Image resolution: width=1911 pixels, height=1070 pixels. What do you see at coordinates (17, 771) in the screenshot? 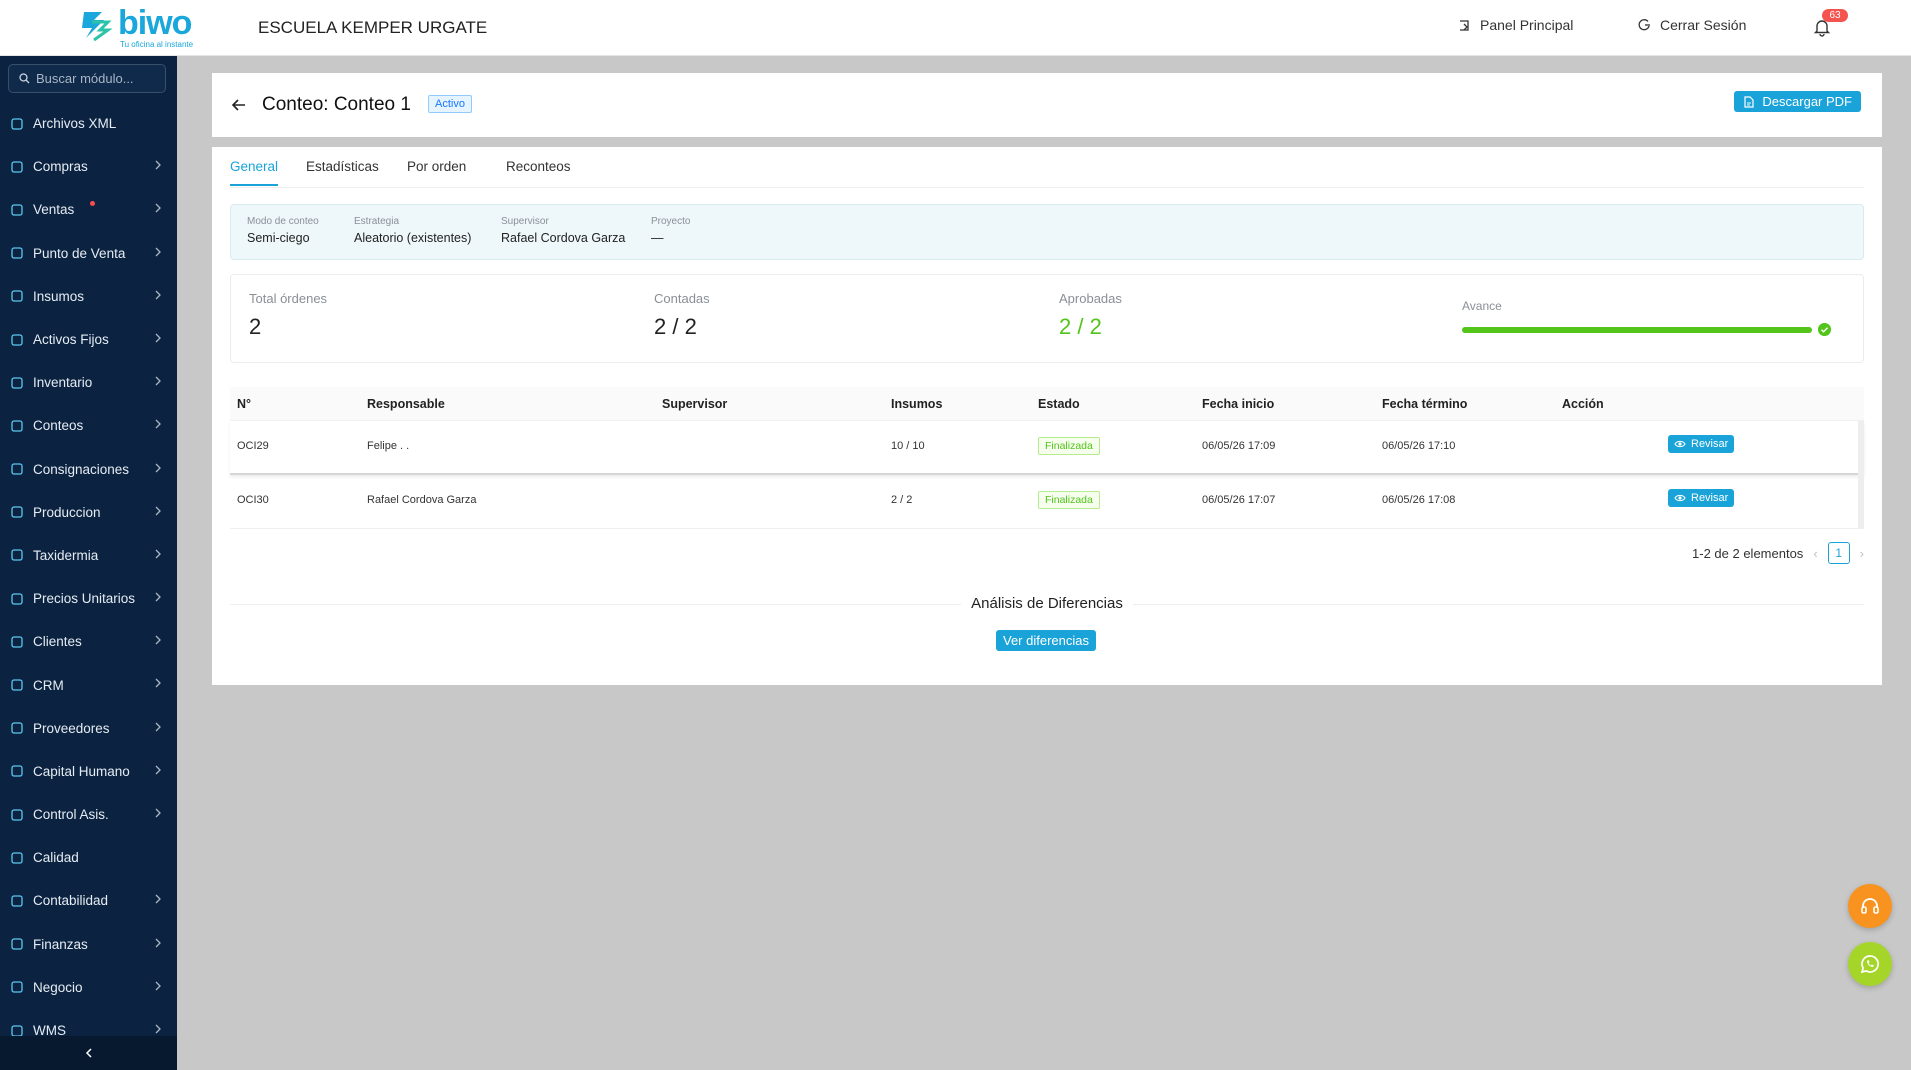
I see `people-icon` at bounding box center [17, 771].